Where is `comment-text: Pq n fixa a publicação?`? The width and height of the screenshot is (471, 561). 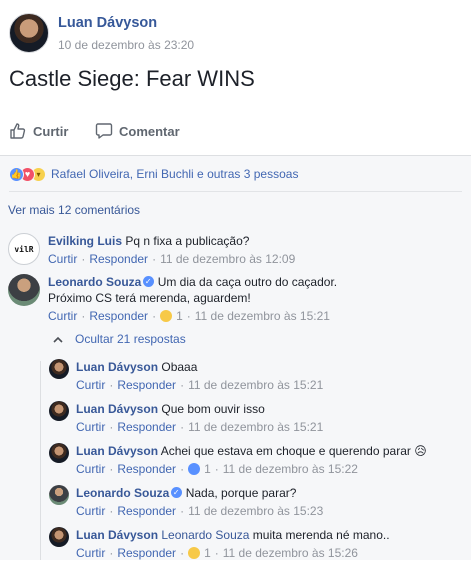 comment-text: Pq n fixa a publicação? is located at coordinates (187, 241).